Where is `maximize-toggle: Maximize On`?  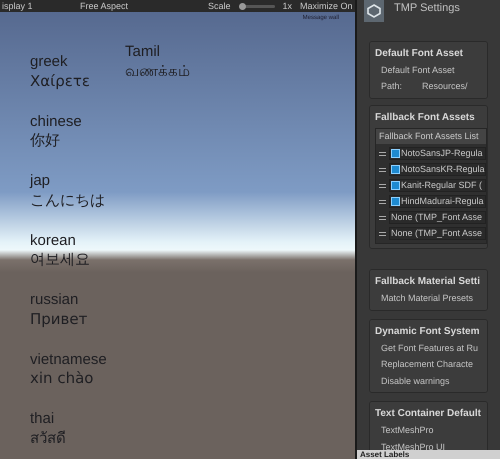 maximize-toggle: Maximize On is located at coordinates (326, 6).